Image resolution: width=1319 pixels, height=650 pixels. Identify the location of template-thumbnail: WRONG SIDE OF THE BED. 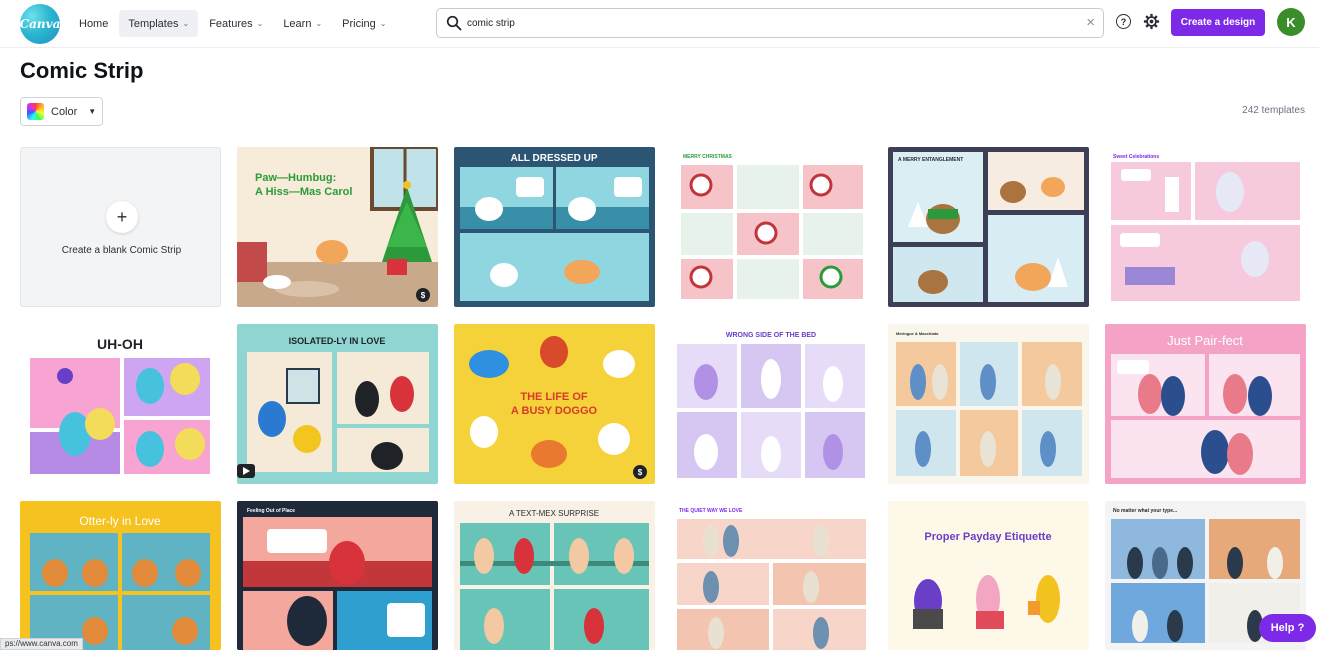
(771, 404).